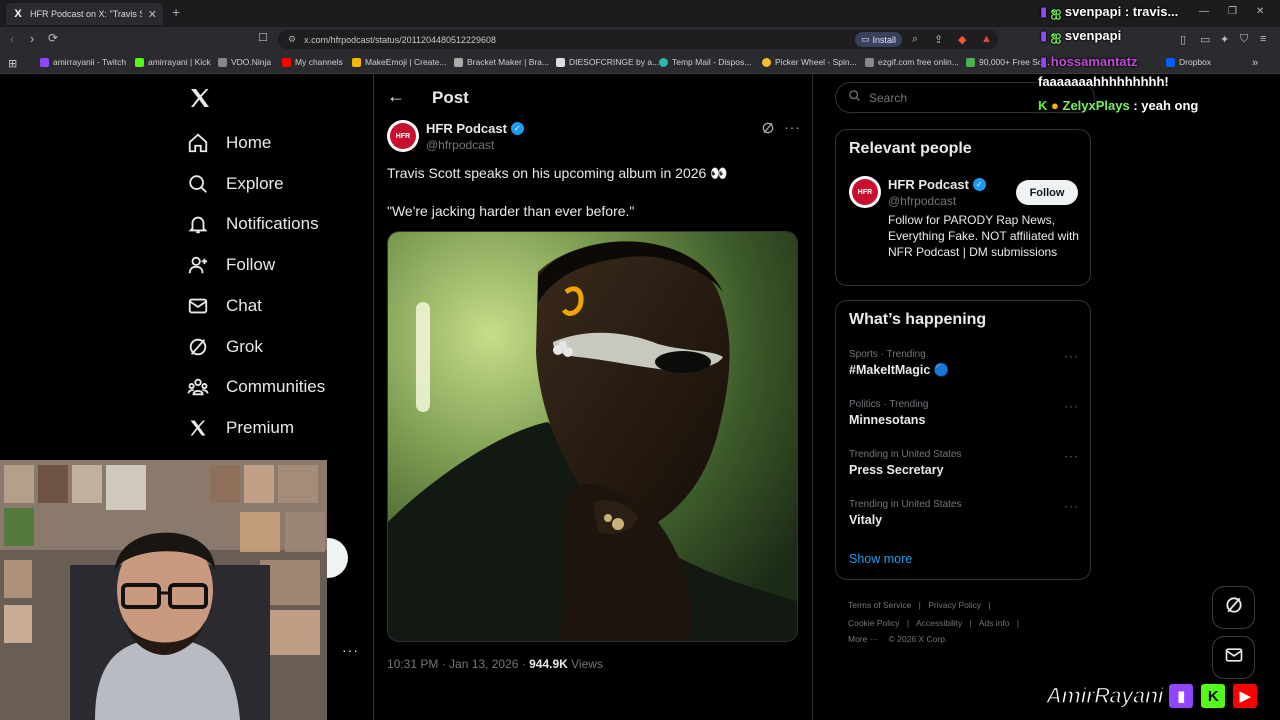 The image size is (1280, 720). I want to click on install-button: ▭ Install, so click(879, 39).